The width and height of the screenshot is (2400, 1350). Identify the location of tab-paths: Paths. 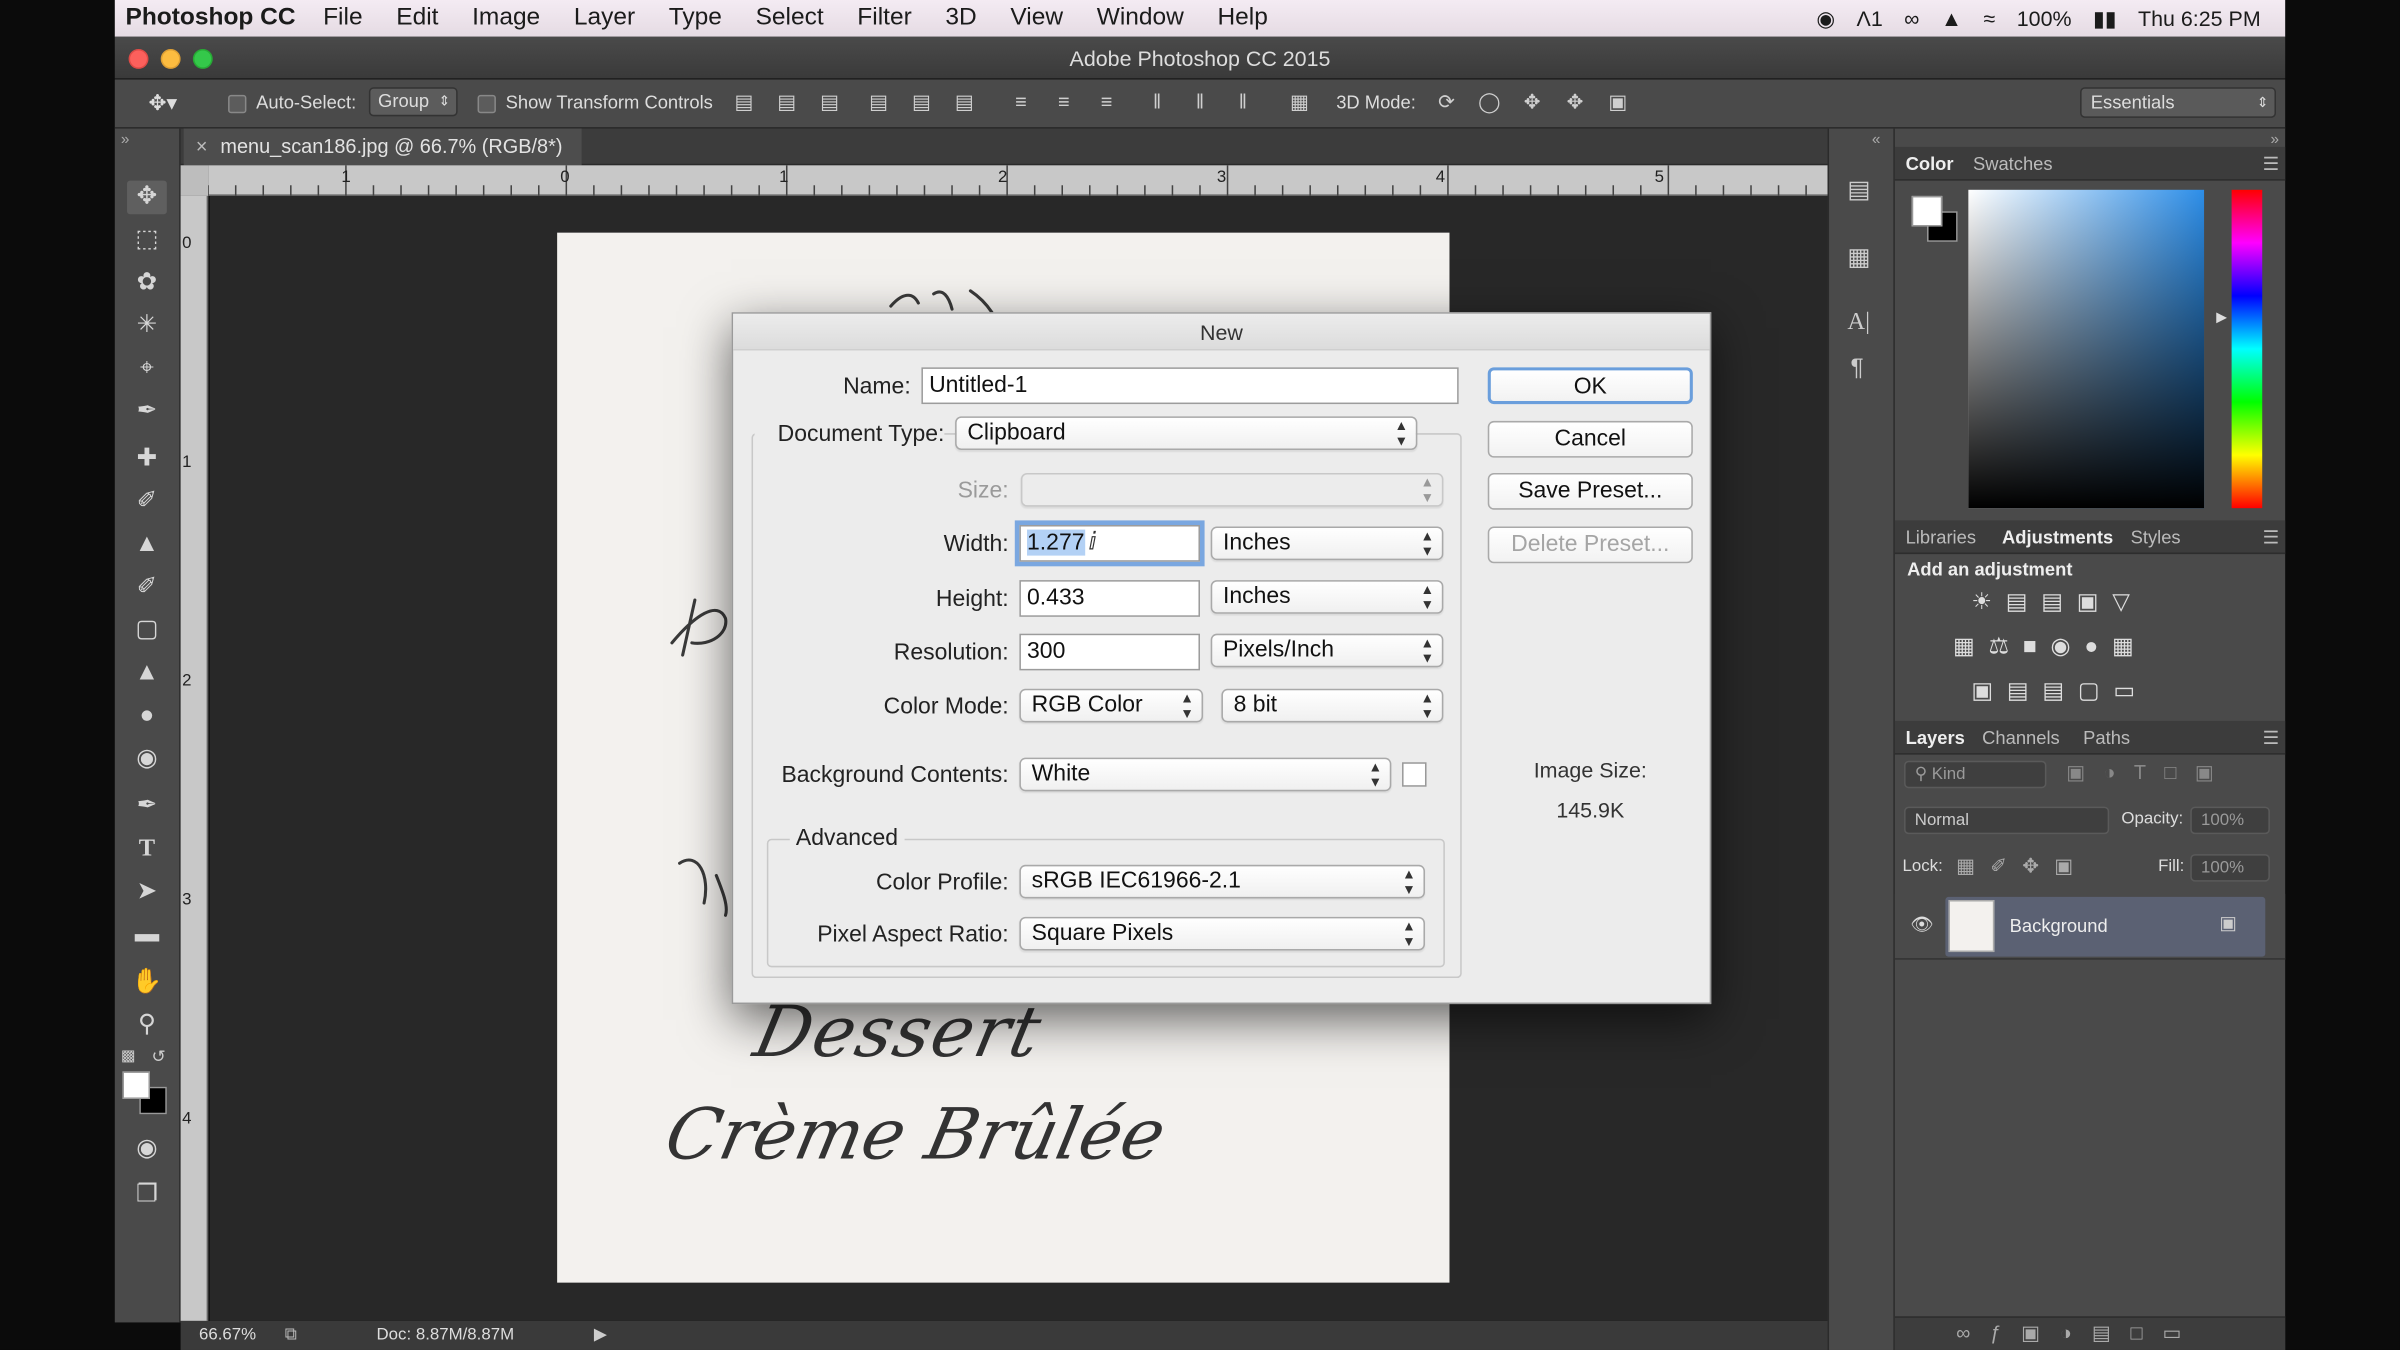
(2106, 737).